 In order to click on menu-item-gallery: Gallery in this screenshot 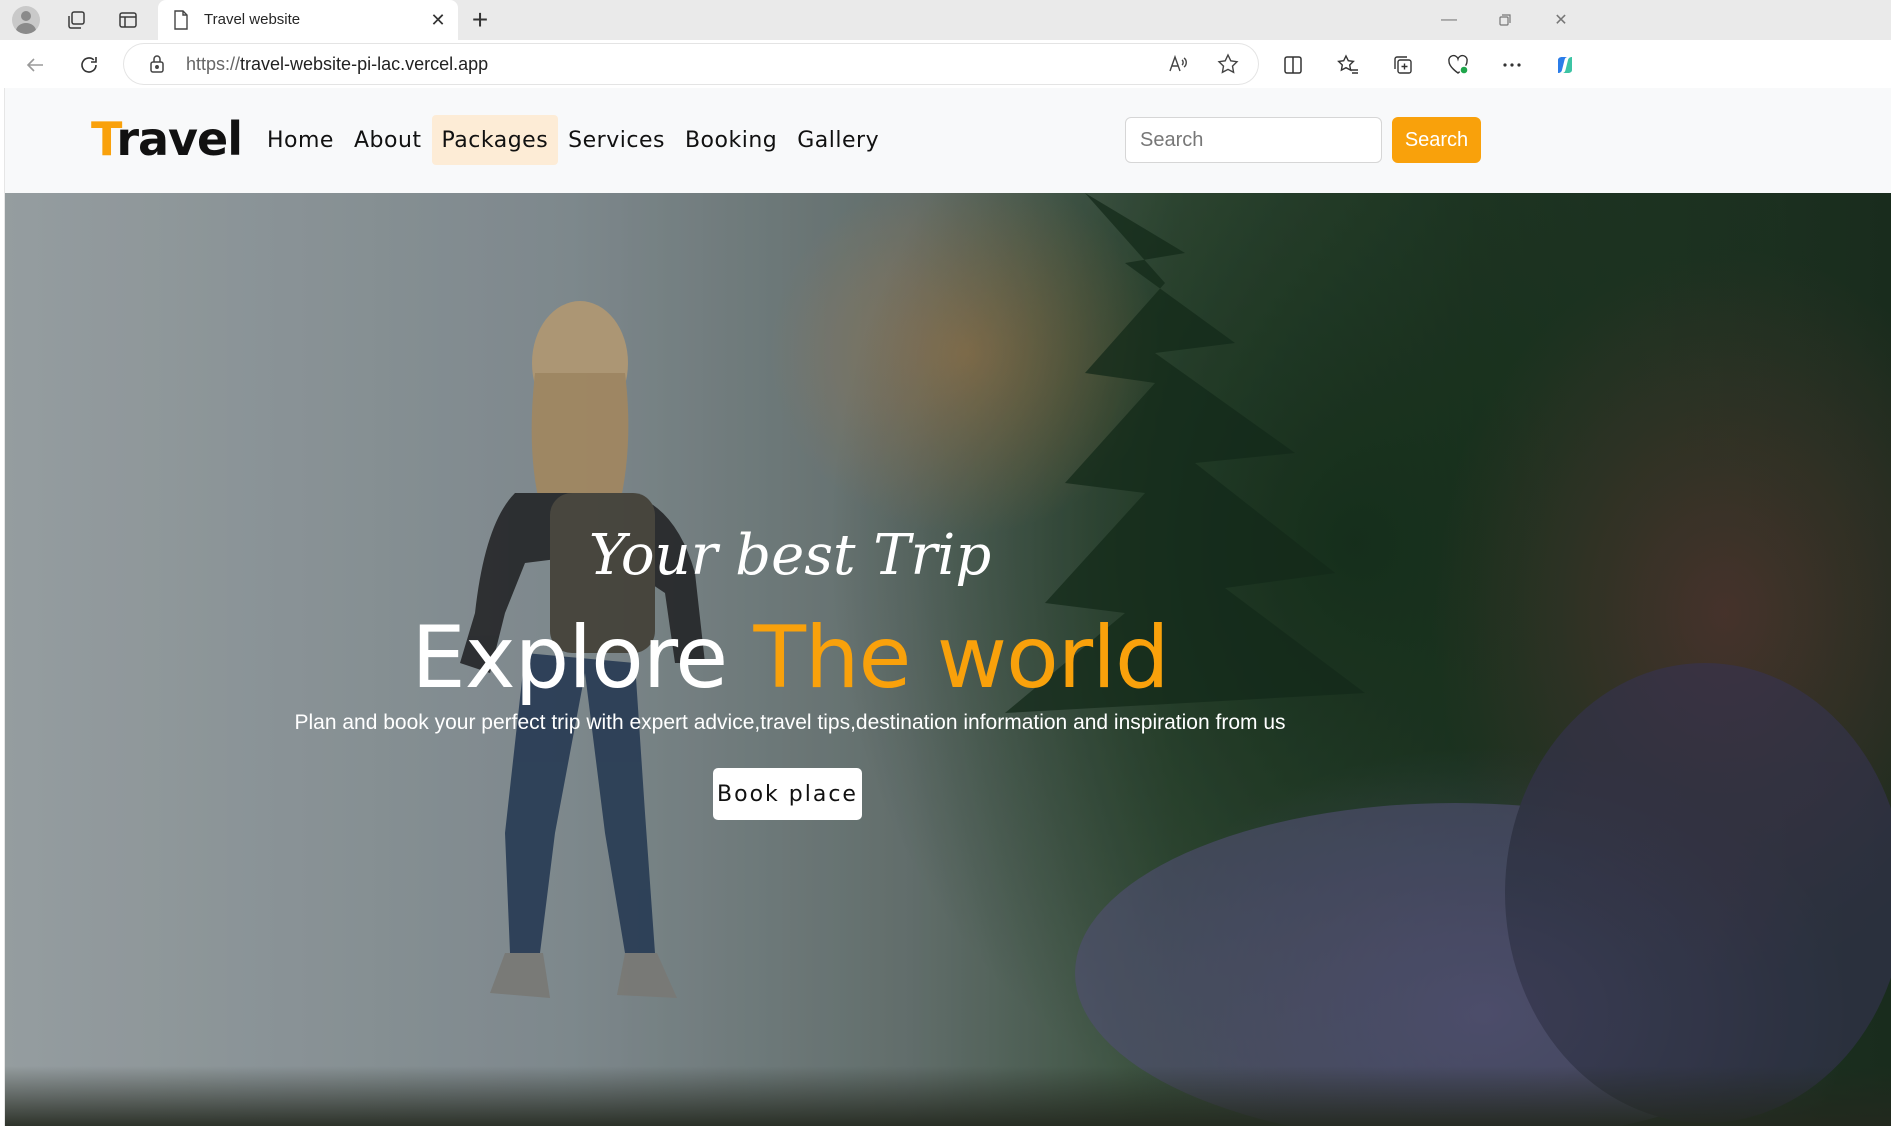, I will do `click(838, 140)`.